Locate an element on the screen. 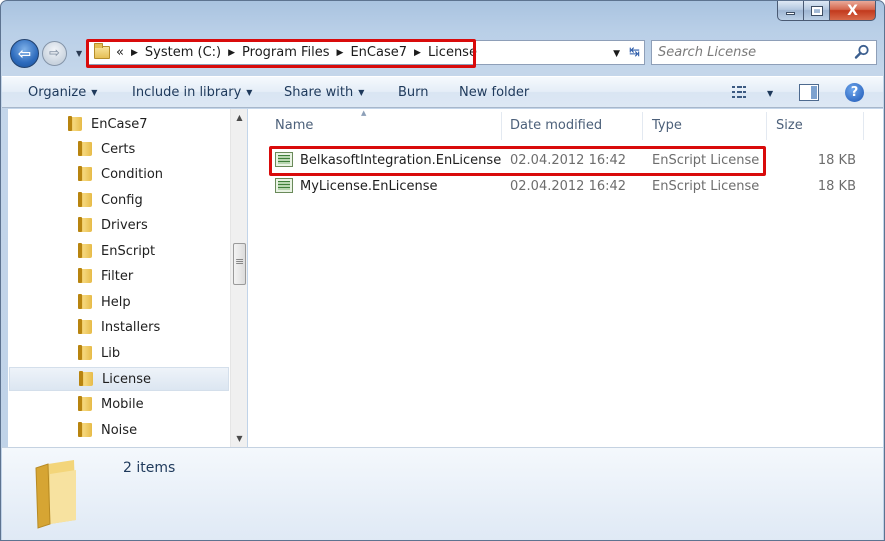 The image size is (885, 541). forward-button: ⇨ is located at coordinates (54, 53).